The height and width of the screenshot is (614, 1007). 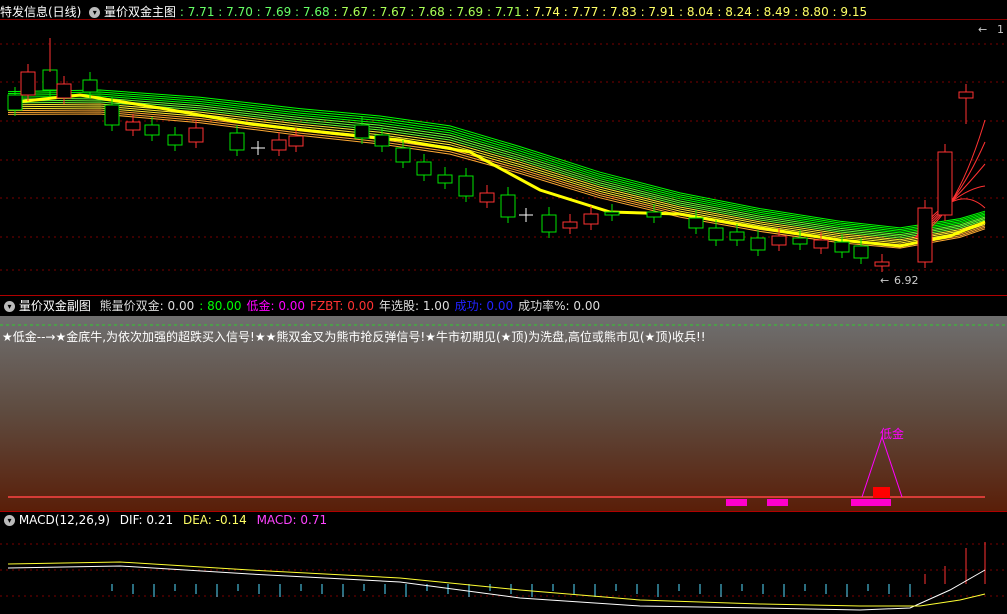 I want to click on sub-value-item: 熊量价双金: 0.00, so click(x=147, y=306).